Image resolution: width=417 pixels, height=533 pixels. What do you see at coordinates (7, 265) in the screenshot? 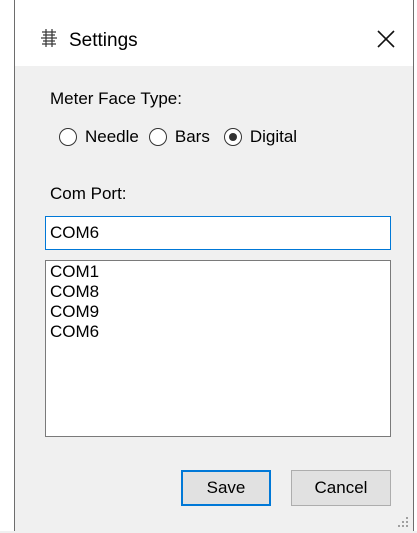
I see `background-window-edge` at bounding box center [7, 265].